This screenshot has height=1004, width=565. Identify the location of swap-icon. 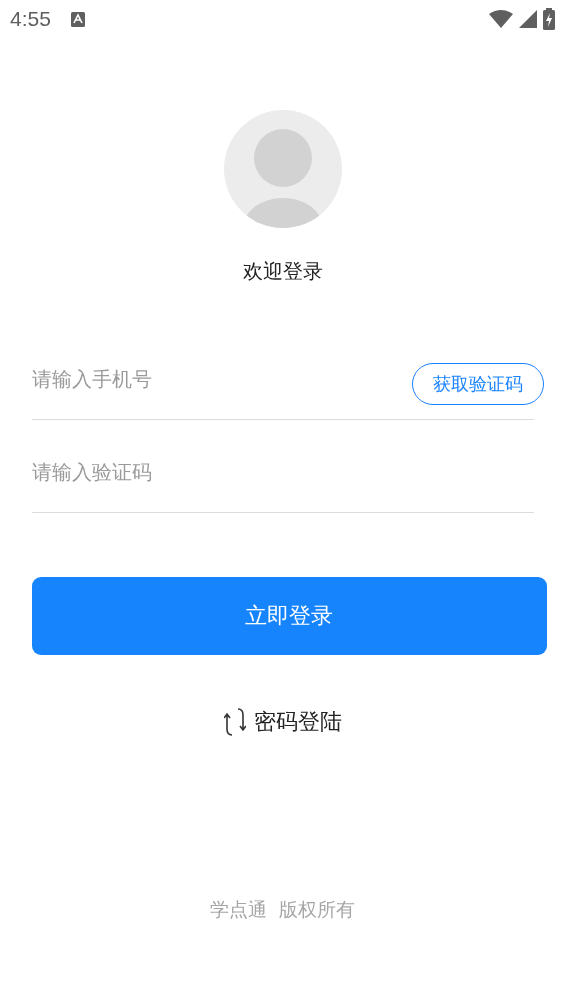
(234, 722).